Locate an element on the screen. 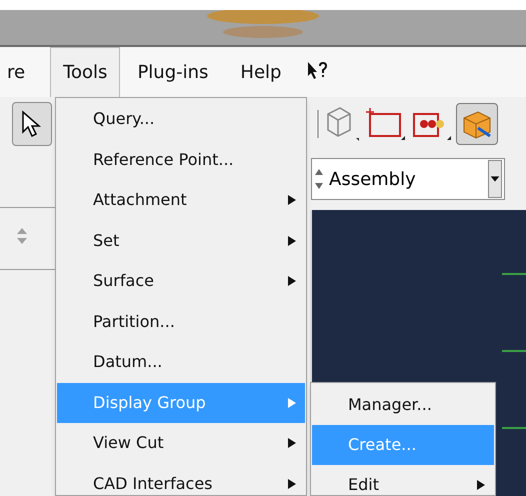 This screenshot has width=526, height=496. menu-item: Set is located at coordinates (181, 240).